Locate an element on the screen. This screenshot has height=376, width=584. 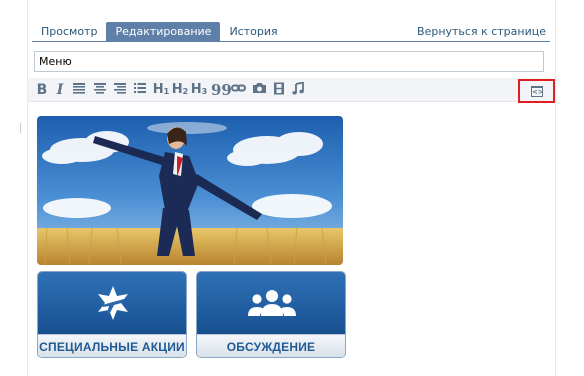
link-button is located at coordinates (239, 90).